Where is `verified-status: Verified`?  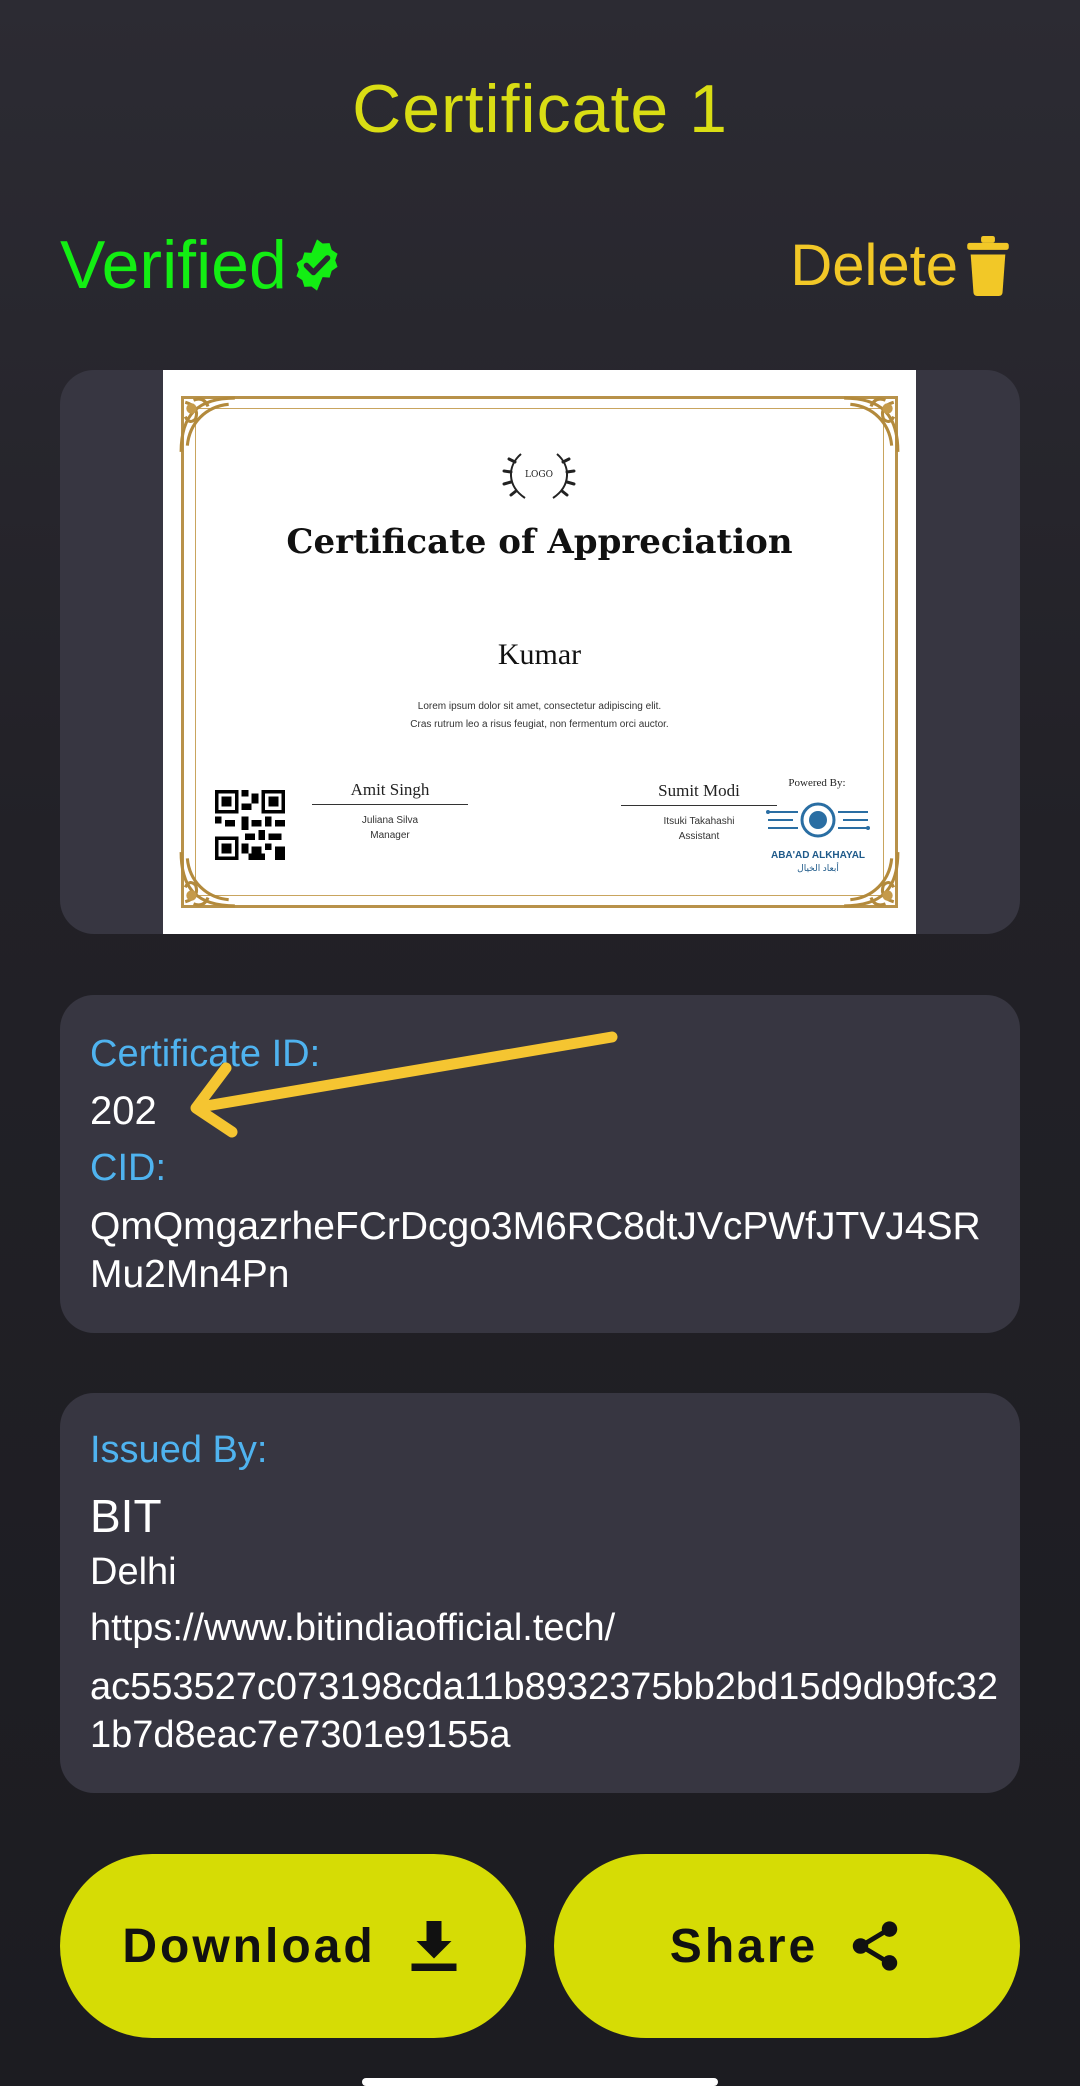 verified-status: Verified is located at coordinates (202, 265).